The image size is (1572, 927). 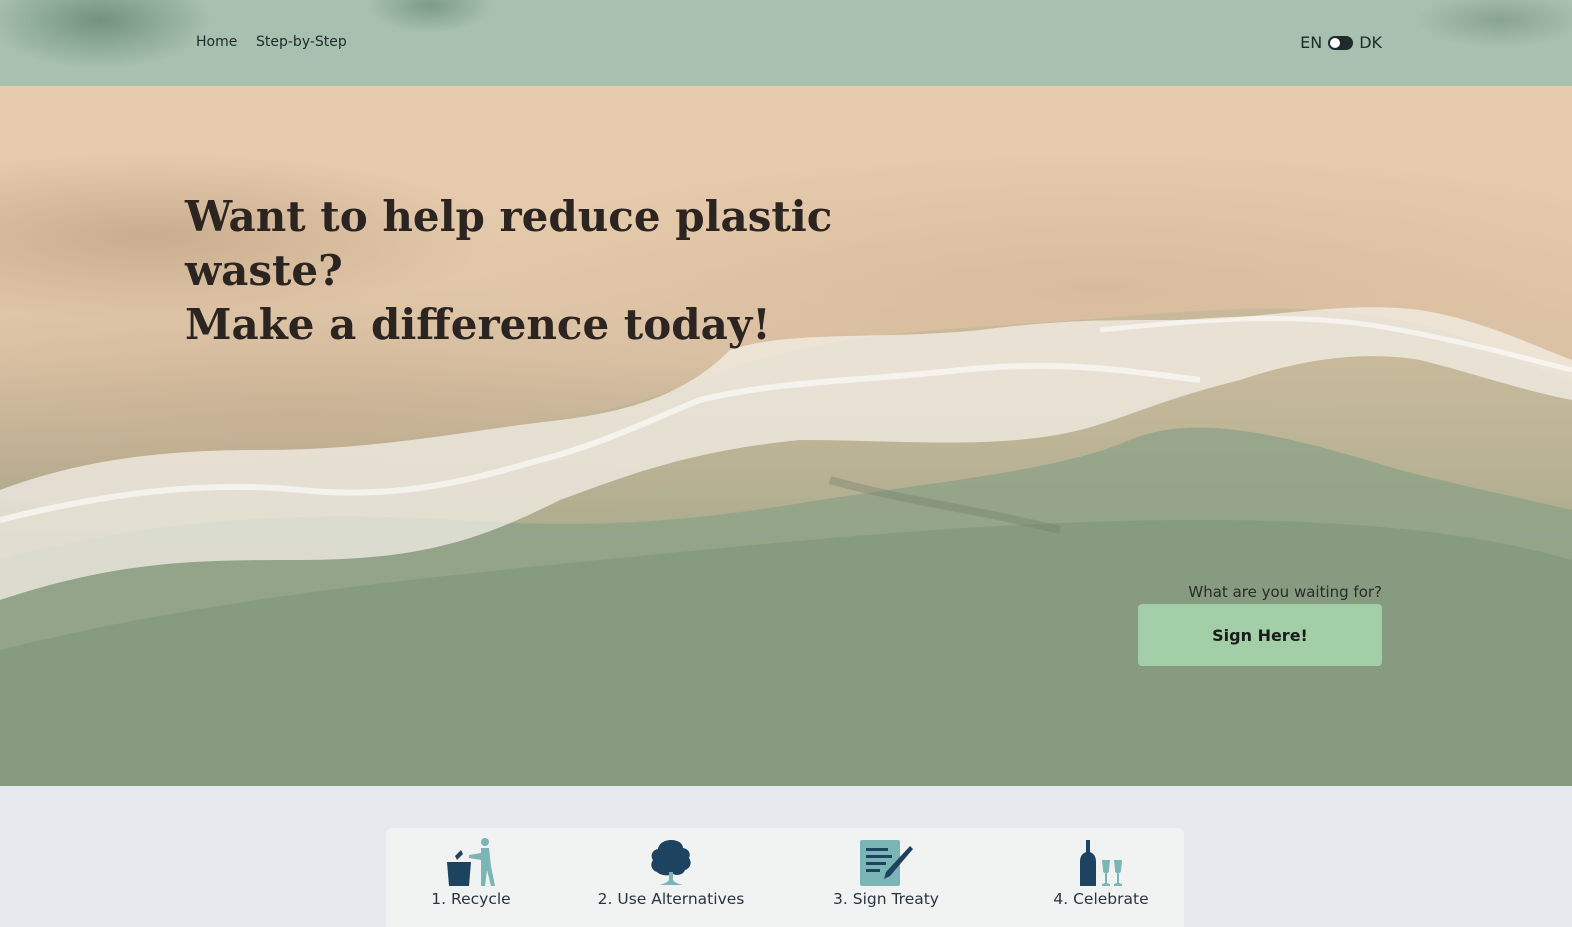 I want to click on cta-section: What are you waiting for? Sign Here!, so click(x=1252, y=624).